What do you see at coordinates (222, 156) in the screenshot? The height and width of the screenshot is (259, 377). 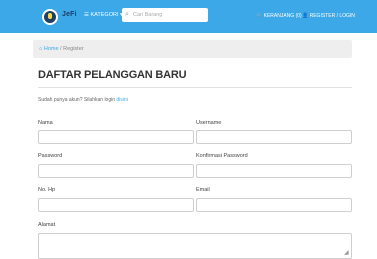 I see `confirm-password-label: Konfirmasi Password` at bounding box center [222, 156].